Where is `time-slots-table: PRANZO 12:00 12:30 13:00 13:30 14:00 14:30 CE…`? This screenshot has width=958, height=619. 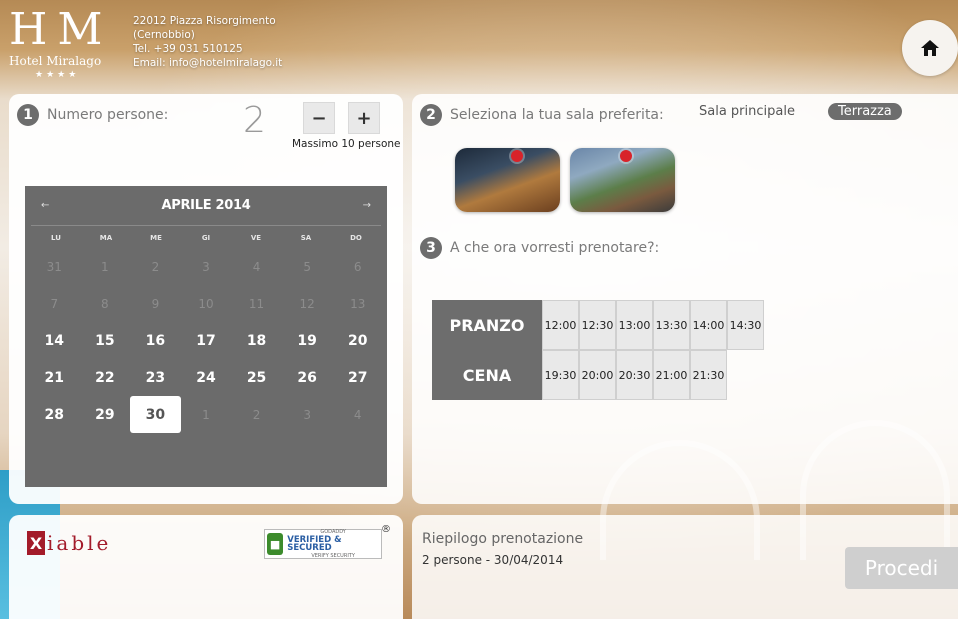 time-slots-table: PRANZO 12:00 12:30 13:00 13:30 14:00 14:30 CE… is located at coordinates (598, 350).